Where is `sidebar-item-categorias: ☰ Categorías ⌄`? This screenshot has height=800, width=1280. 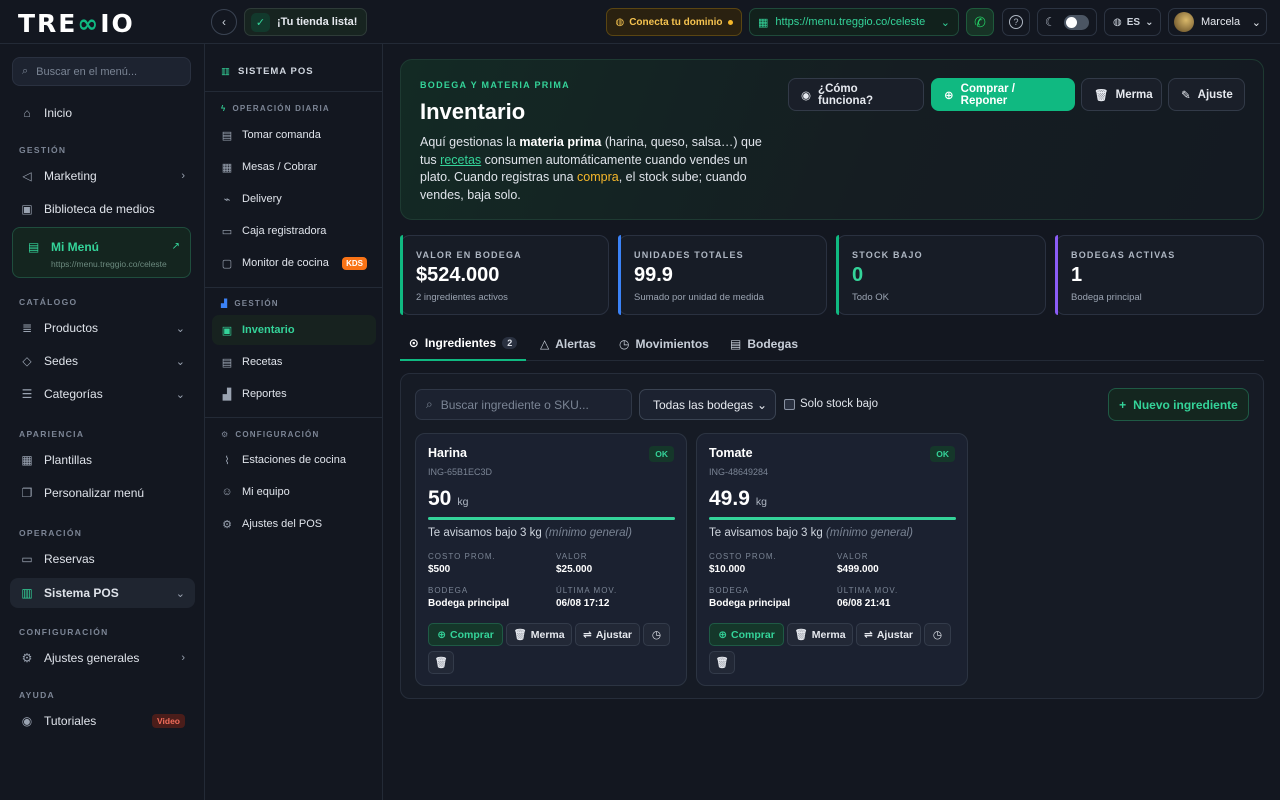 sidebar-item-categorias: ☰ Categorías ⌄ is located at coordinates (102, 394).